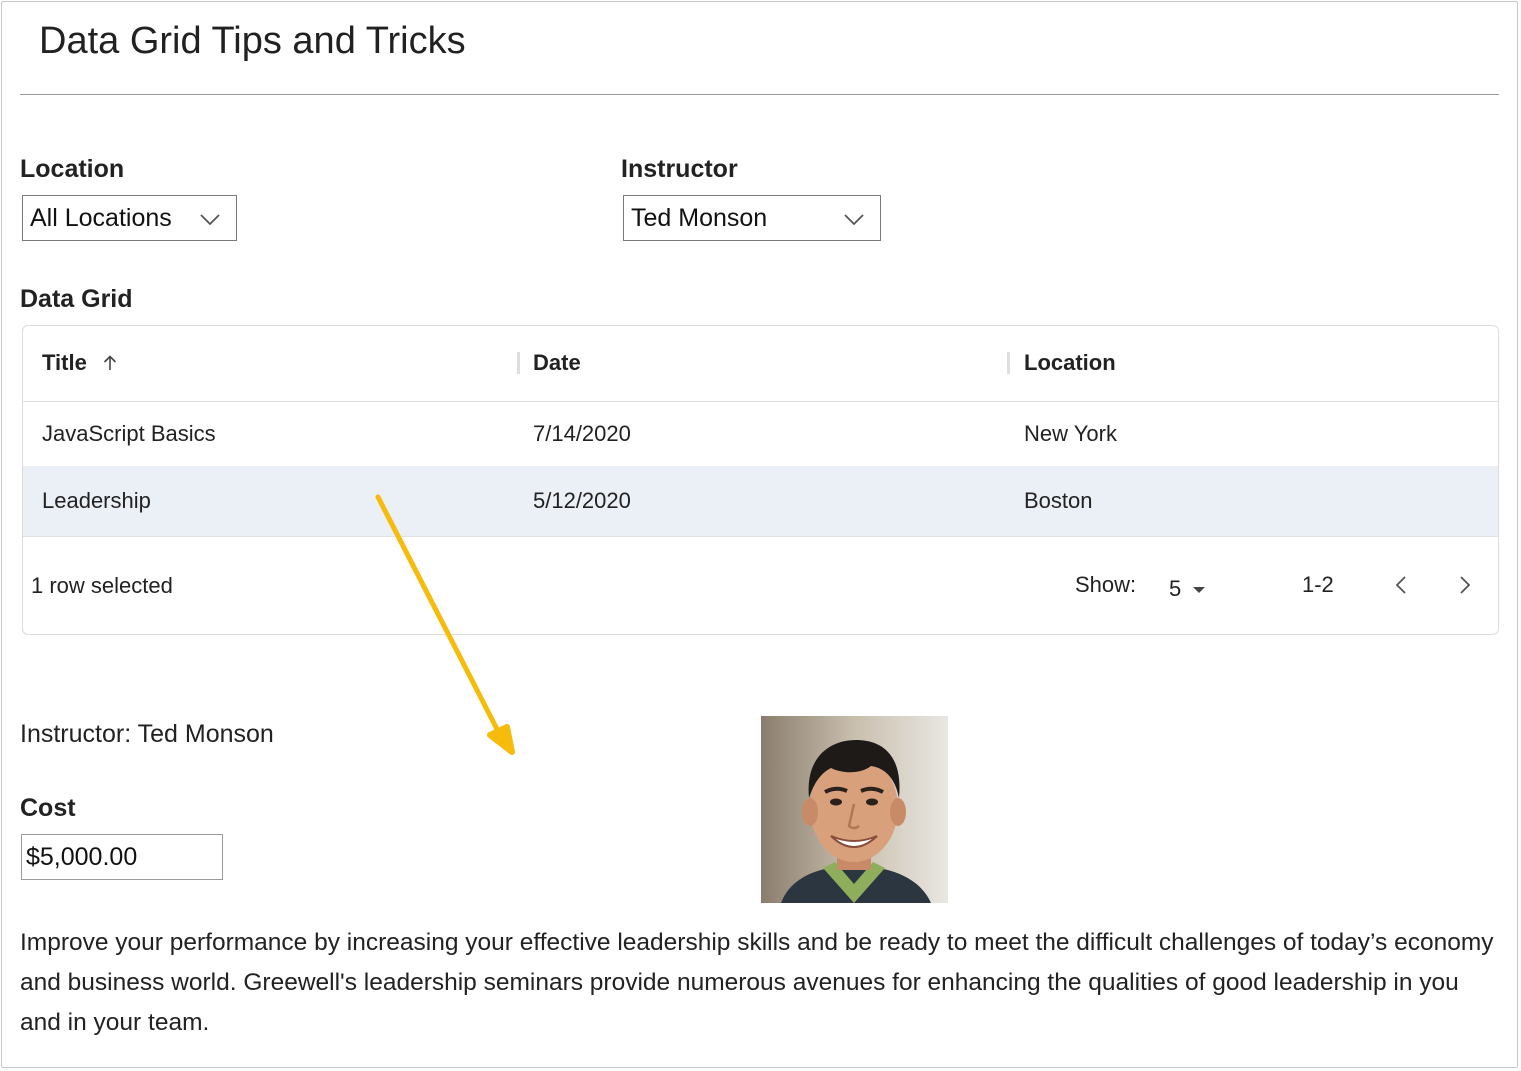 The width and height of the screenshot is (1521, 1071). Describe the element at coordinates (129, 433) in the screenshot. I see `cell-title: JavaScript Basics` at that location.